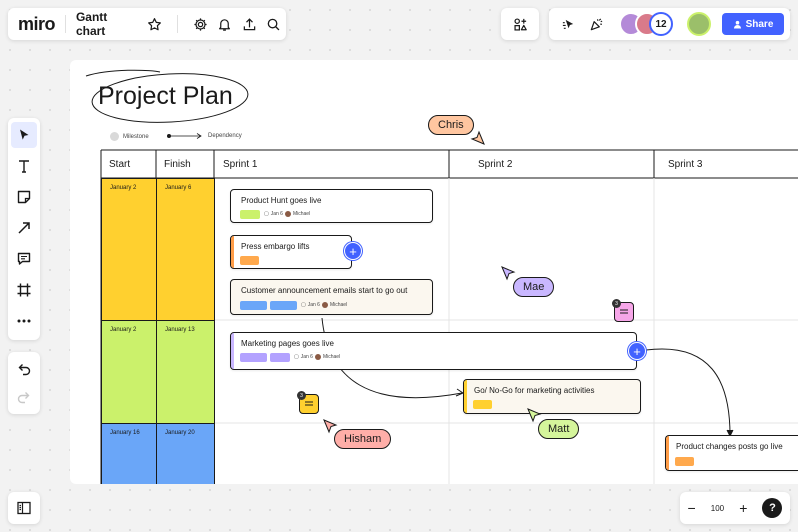  Describe the element at coordinates (717, 508) in the screenshot. I see `zoom-level: 100` at that location.